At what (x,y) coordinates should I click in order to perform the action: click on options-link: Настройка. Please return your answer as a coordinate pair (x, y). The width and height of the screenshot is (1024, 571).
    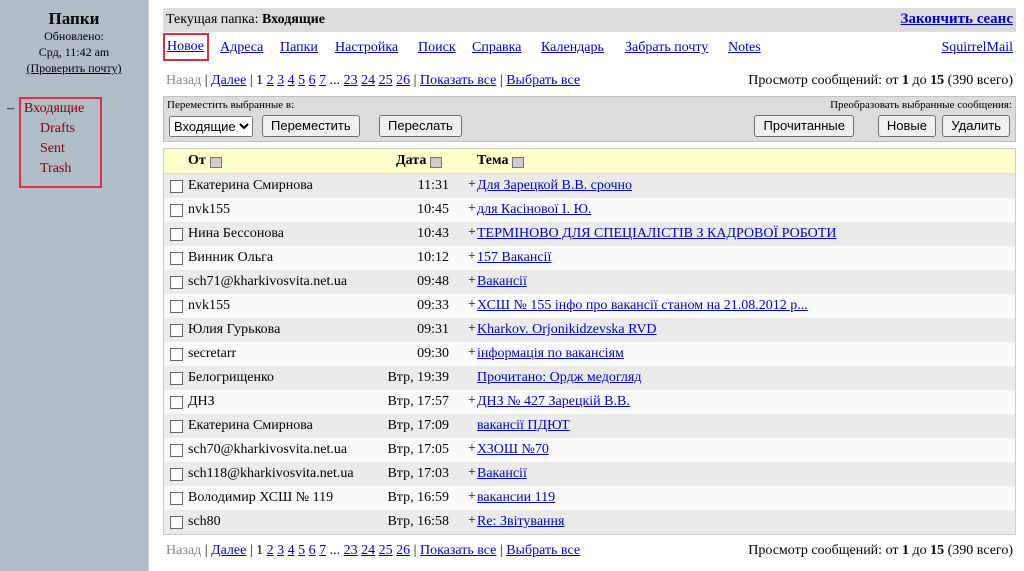
    Looking at the image, I should click on (366, 48).